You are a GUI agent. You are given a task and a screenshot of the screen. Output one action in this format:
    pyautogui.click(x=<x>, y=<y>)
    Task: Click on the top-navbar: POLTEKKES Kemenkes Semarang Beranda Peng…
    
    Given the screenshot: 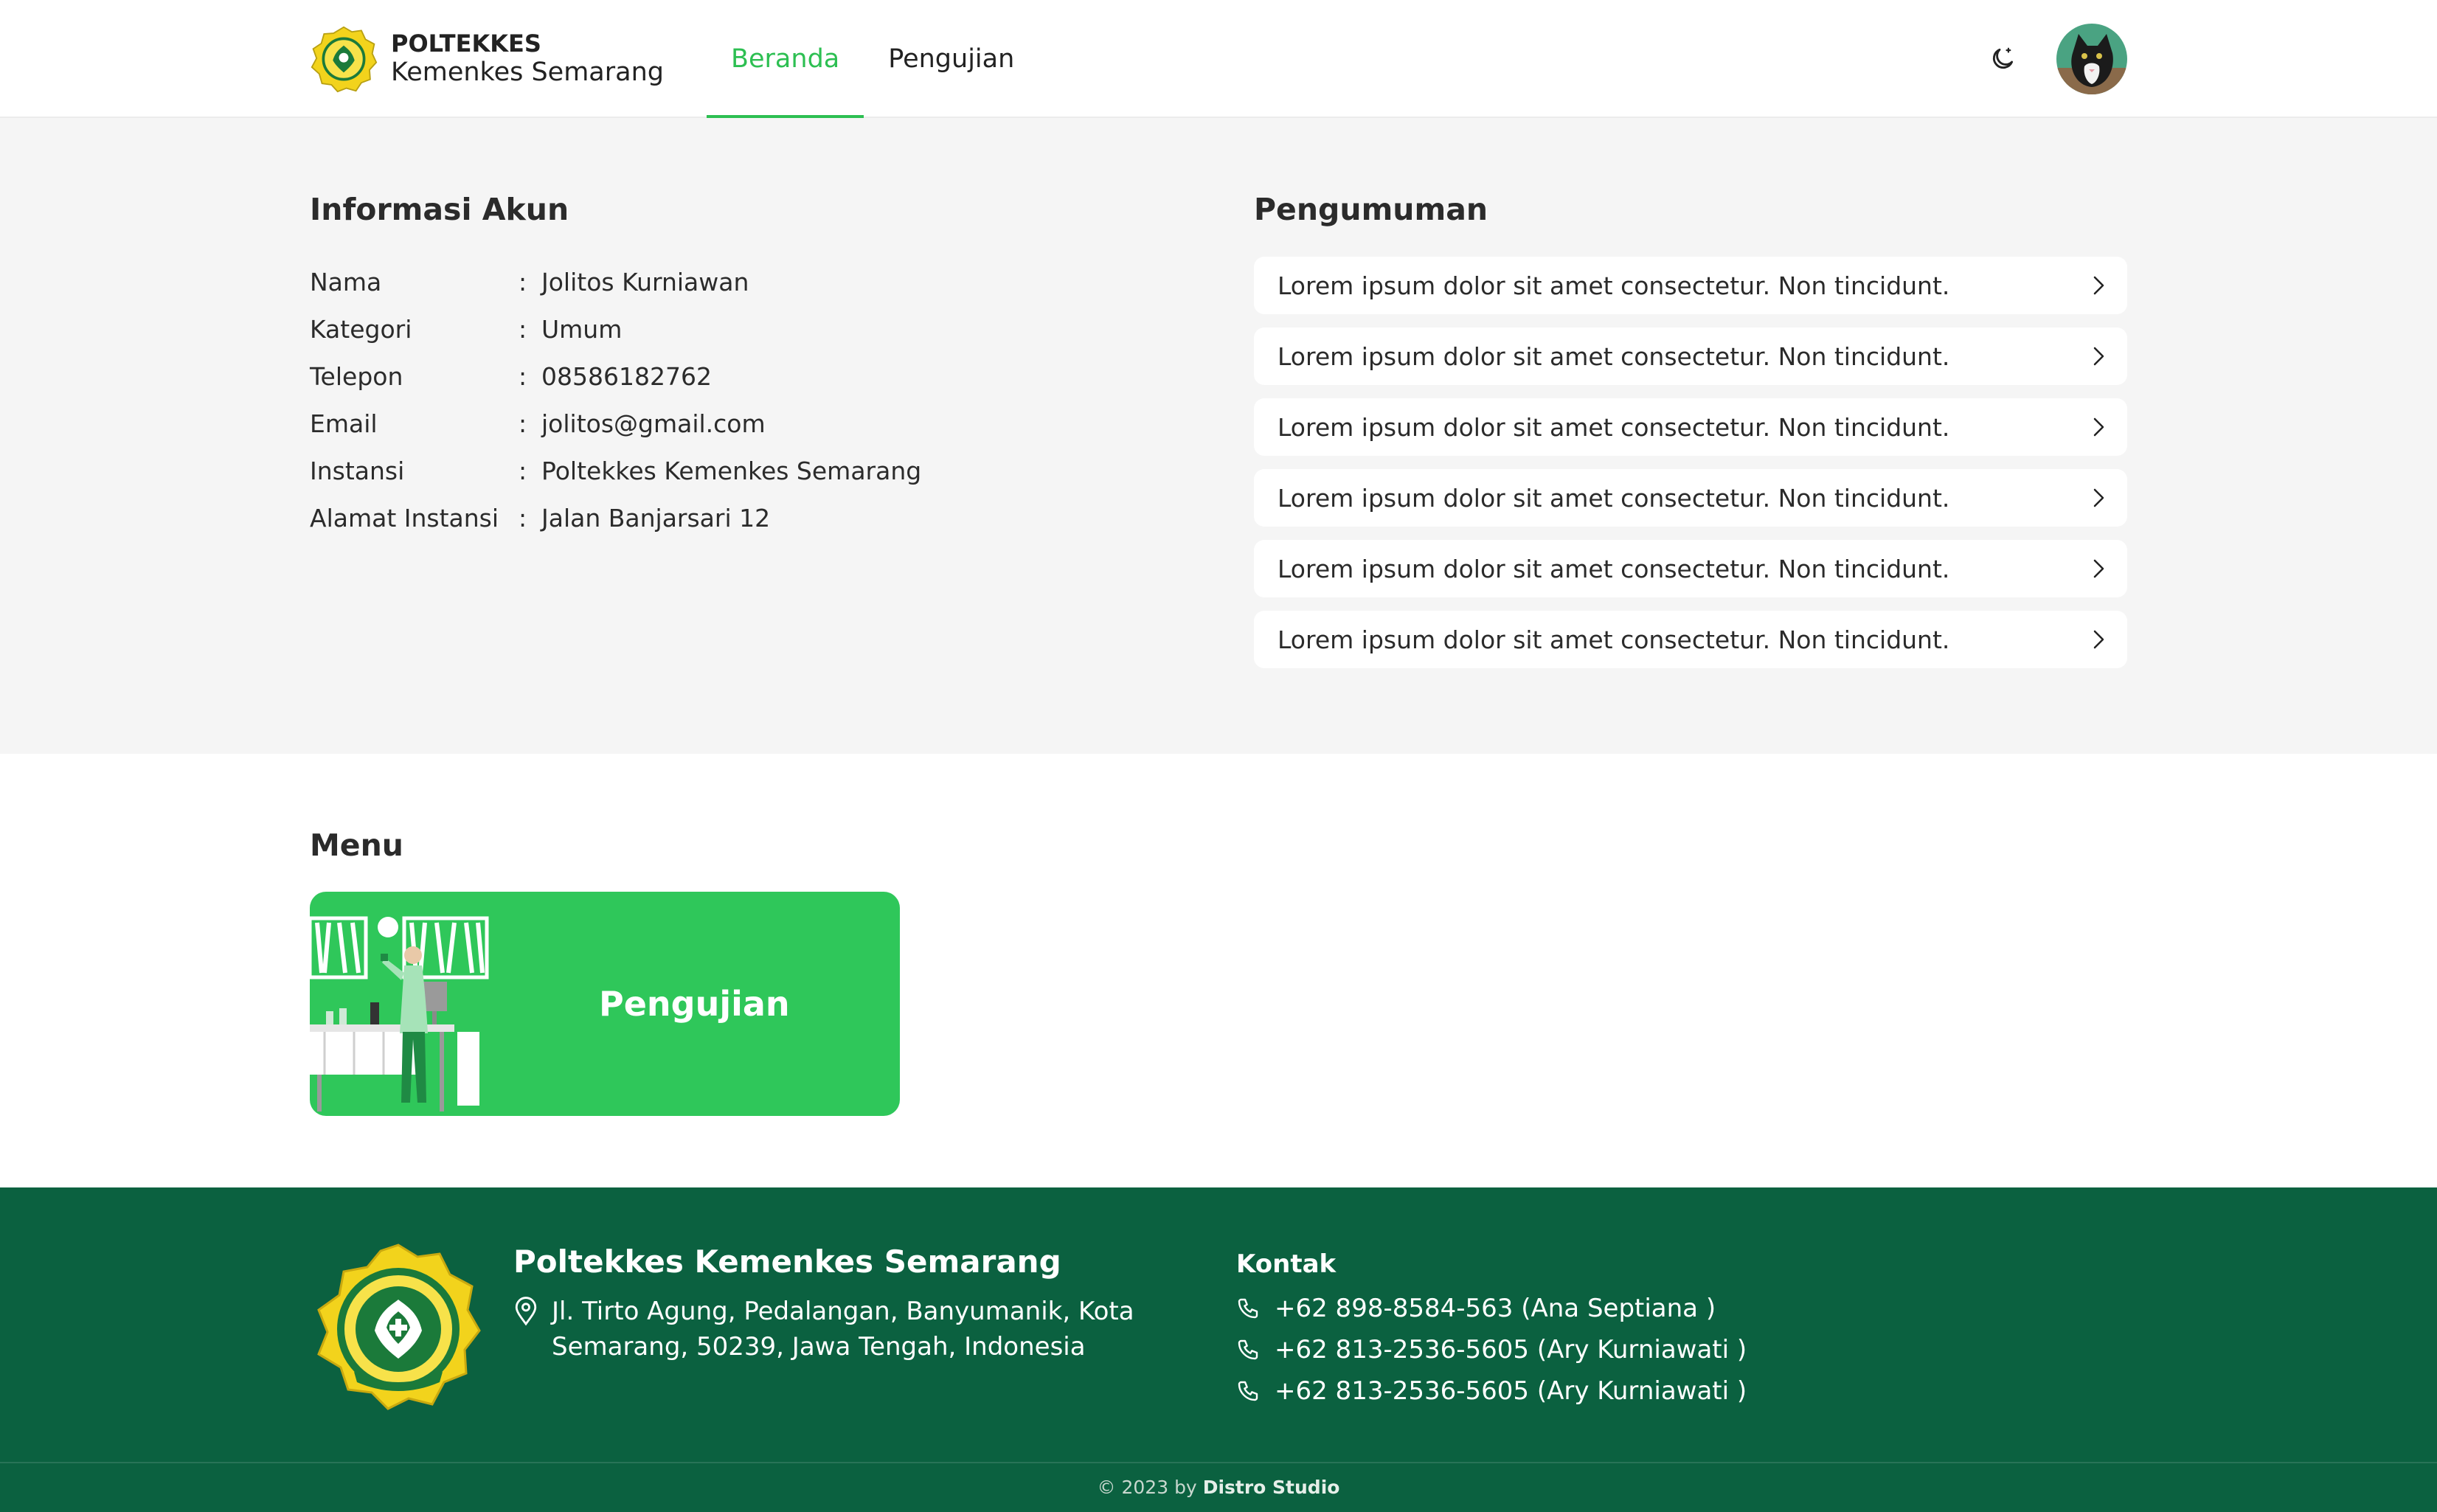 What is the action you would take?
    pyautogui.click(x=1218, y=59)
    